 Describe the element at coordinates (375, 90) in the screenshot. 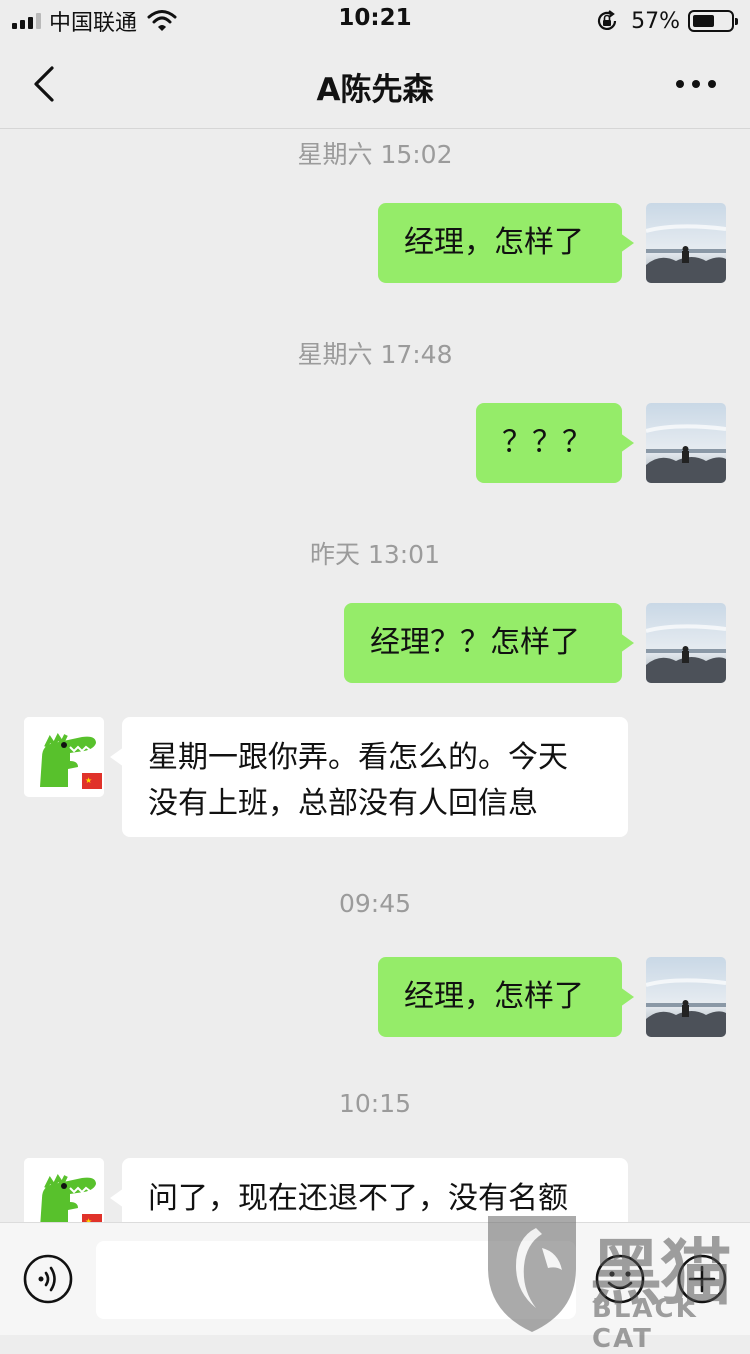

I see `chat-title: A陈先森` at that location.